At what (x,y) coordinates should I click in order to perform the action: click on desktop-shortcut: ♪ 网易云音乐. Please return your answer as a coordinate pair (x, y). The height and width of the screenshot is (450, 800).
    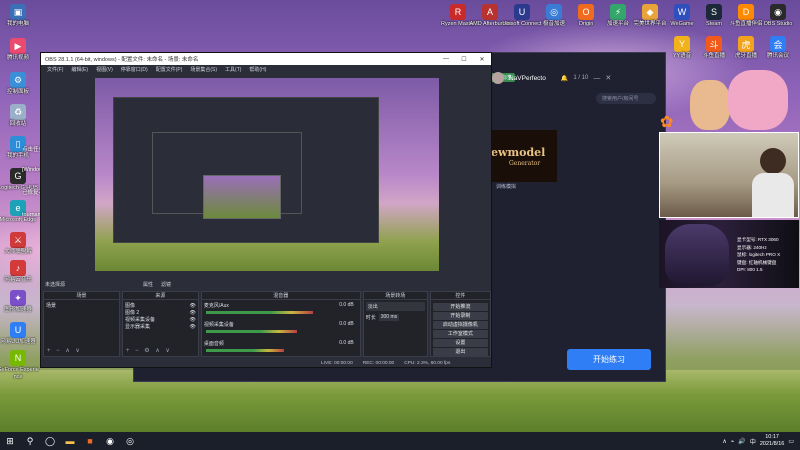
    Looking at the image, I should click on (20, 272).